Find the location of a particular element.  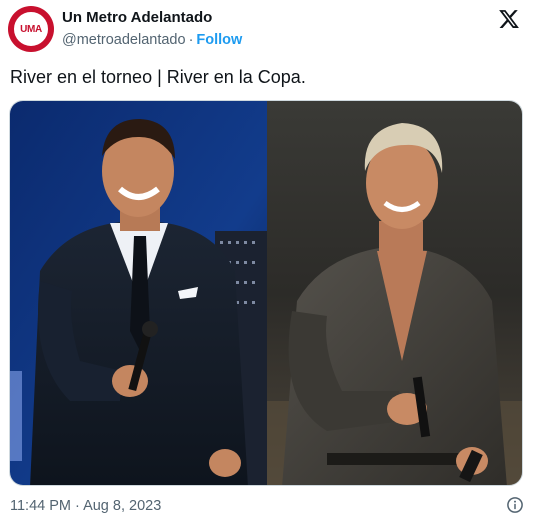

handle-row: @metroadelantado · Follow is located at coordinates (152, 40).